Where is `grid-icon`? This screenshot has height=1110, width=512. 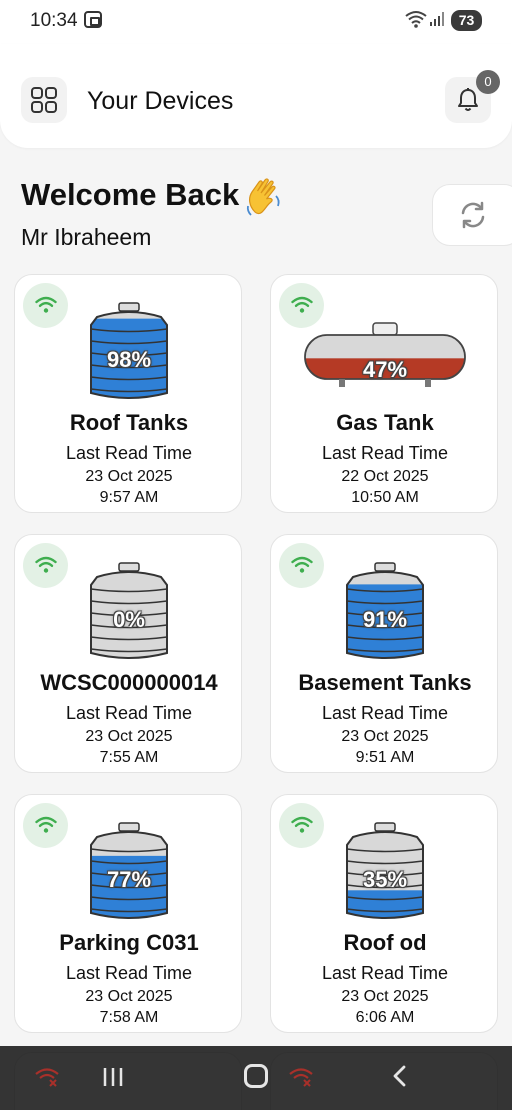 grid-icon is located at coordinates (44, 100).